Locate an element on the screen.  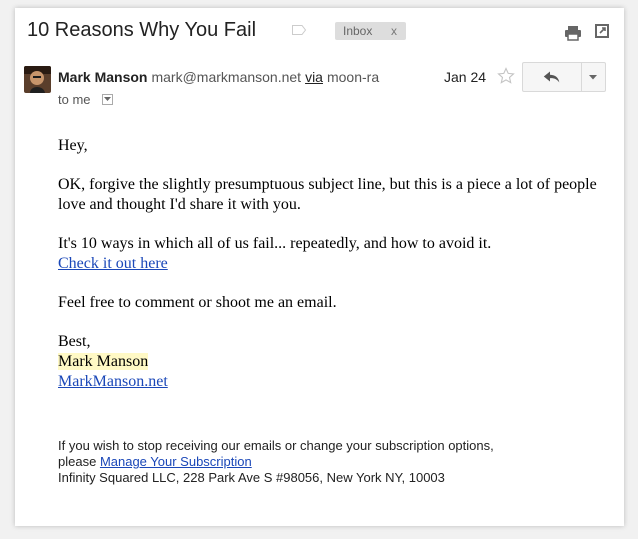
sender-line: Mark Manson mark@markmanson.net via moon-ra is located at coordinates (230, 78).